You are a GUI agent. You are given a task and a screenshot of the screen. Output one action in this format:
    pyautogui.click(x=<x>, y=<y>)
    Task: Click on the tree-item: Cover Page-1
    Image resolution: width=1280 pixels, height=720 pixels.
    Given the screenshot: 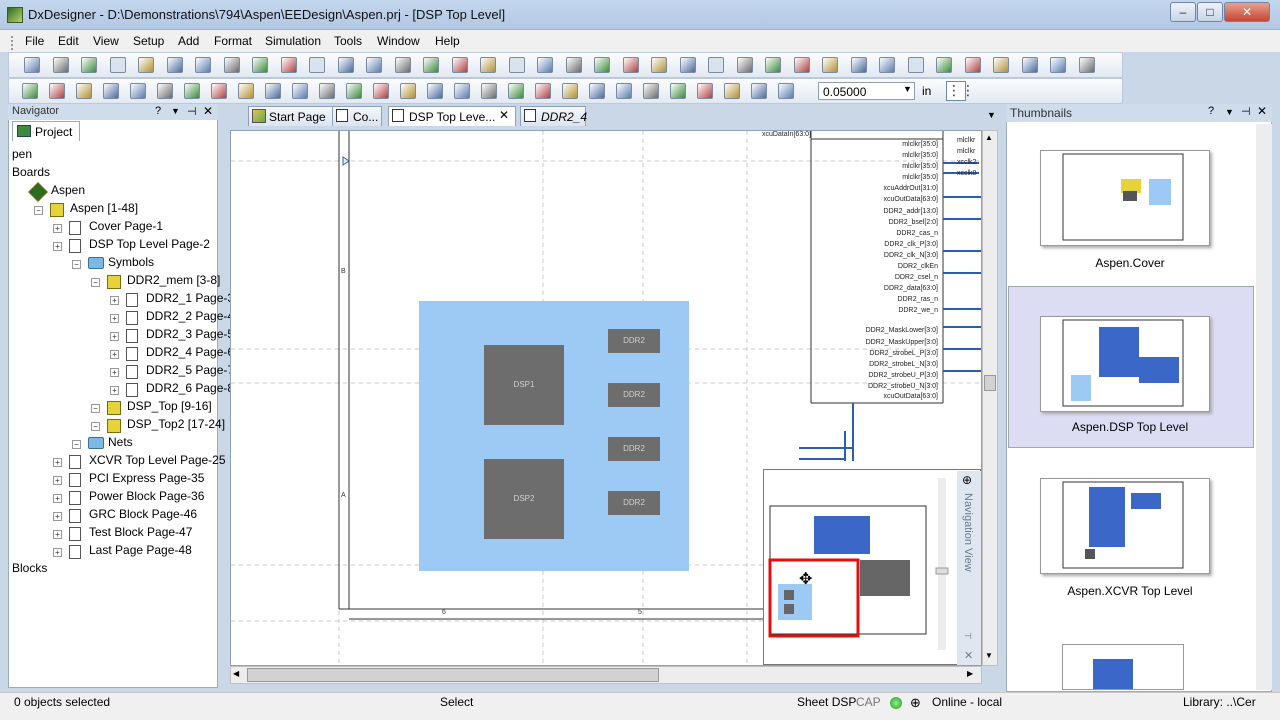 What is the action you would take?
    pyautogui.click(x=126, y=226)
    